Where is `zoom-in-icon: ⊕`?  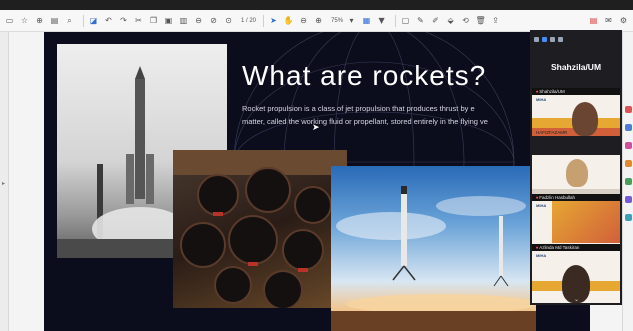 zoom-in-icon: ⊕ is located at coordinates (318, 20).